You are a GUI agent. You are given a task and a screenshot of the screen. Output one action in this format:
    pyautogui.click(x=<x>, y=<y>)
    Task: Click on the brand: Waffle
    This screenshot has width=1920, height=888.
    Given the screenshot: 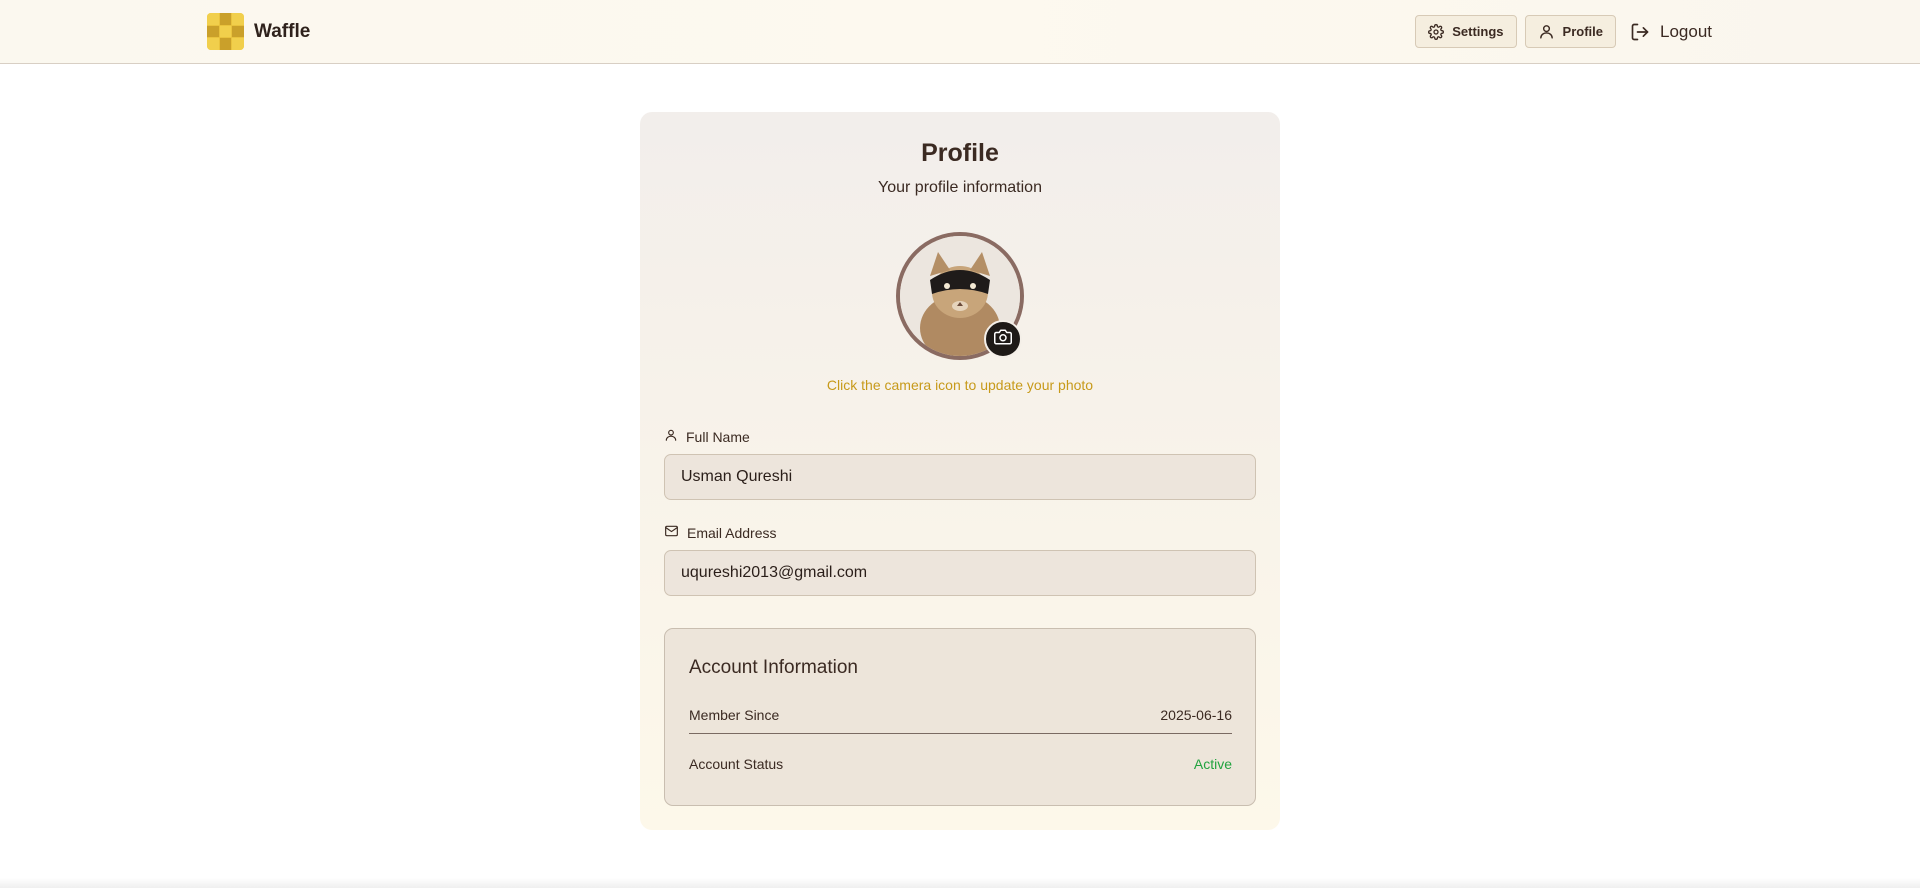 What is the action you would take?
    pyautogui.click(x=258, y=31)
    